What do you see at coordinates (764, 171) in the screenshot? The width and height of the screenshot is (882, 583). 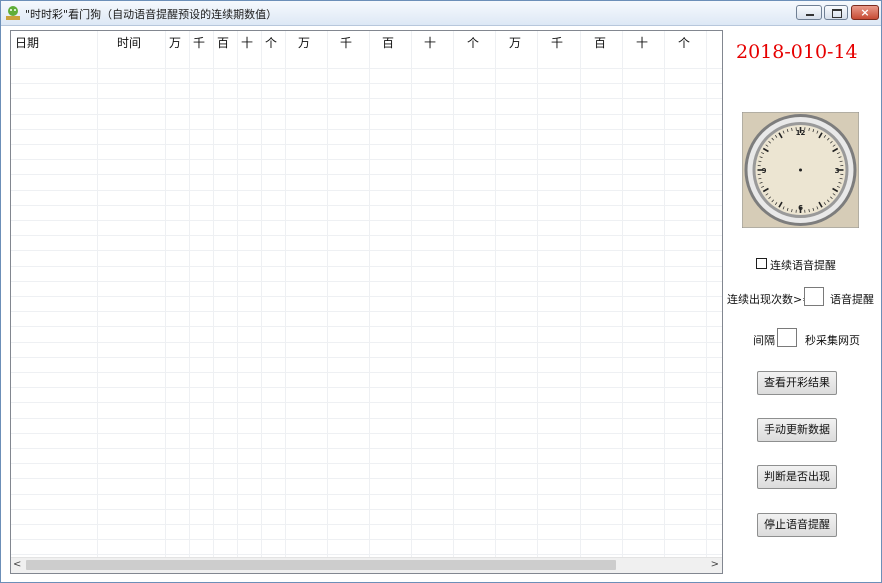 I see `clock-number-9: 9` at bounding box center [764, 171].